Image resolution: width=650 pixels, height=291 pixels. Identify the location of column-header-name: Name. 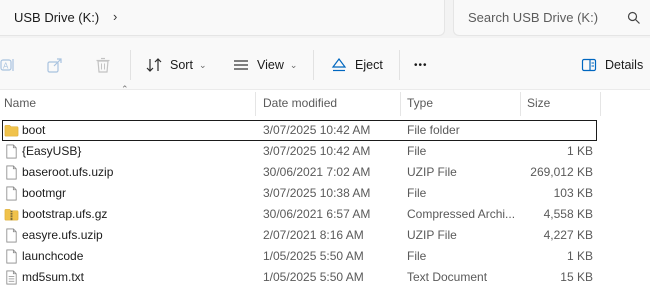
(129, 104).